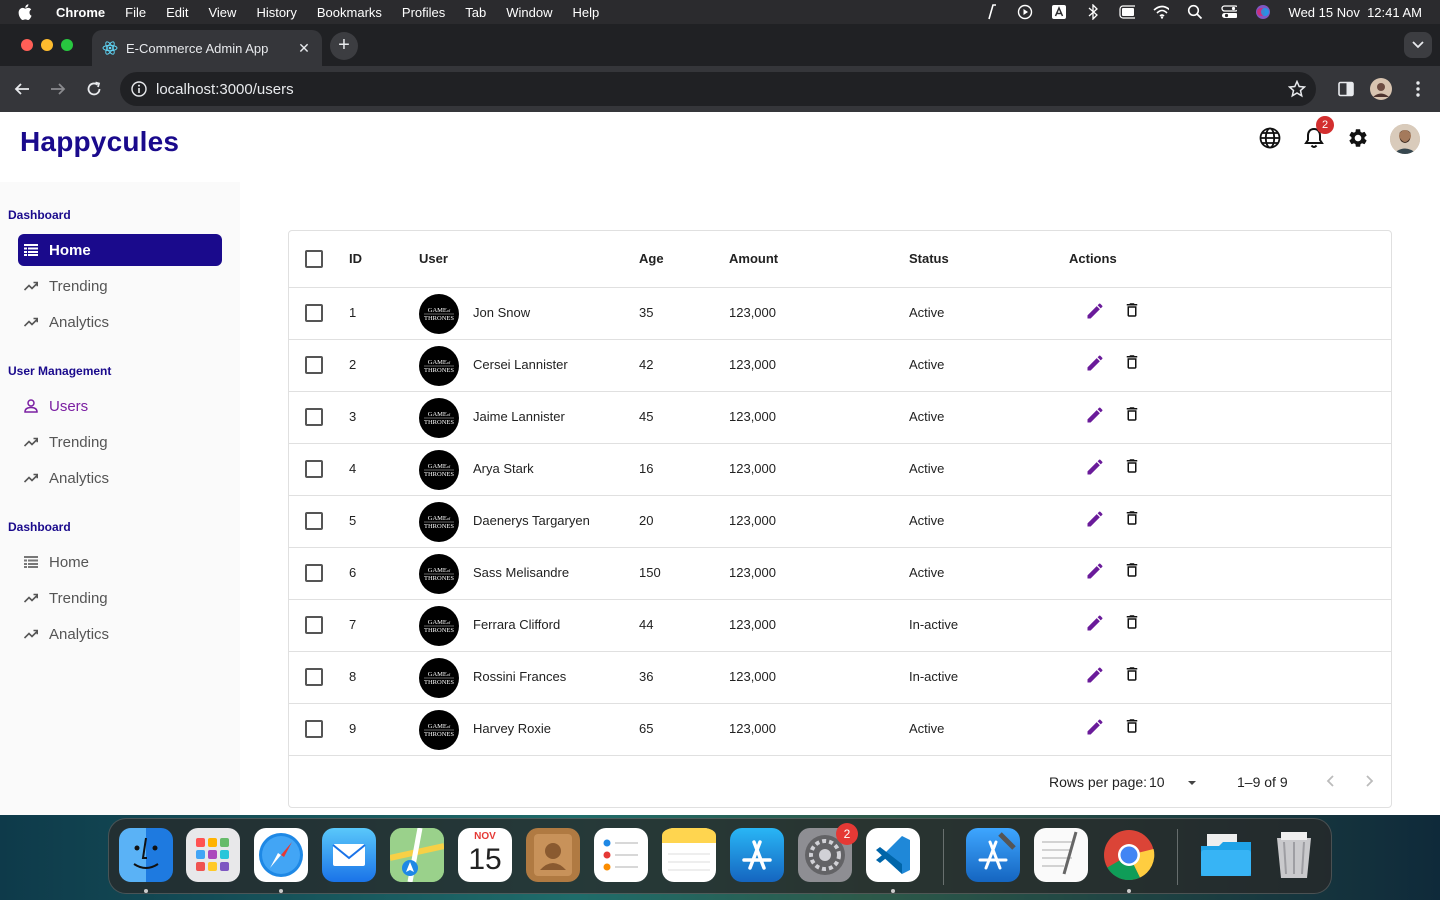 This screenshot has height=900, width=1440. I want to click on browser-tab: E-Commerce Admin App ✕, so click(207, 48).